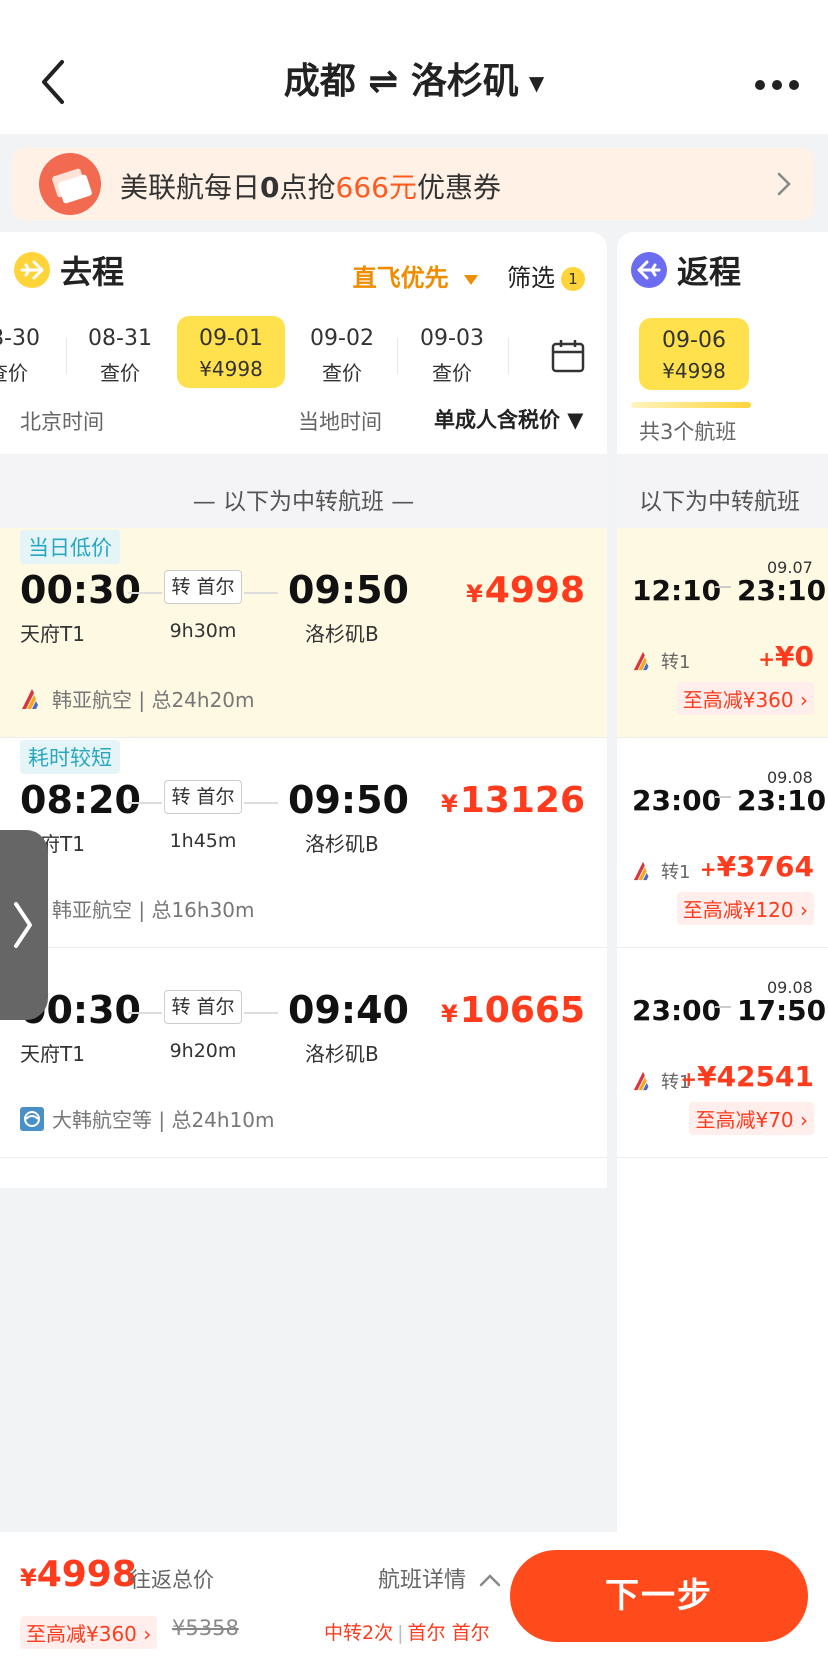 The image size is (828, 1656). I want to click on layover-duration: 9h30m, so click(203, 631).